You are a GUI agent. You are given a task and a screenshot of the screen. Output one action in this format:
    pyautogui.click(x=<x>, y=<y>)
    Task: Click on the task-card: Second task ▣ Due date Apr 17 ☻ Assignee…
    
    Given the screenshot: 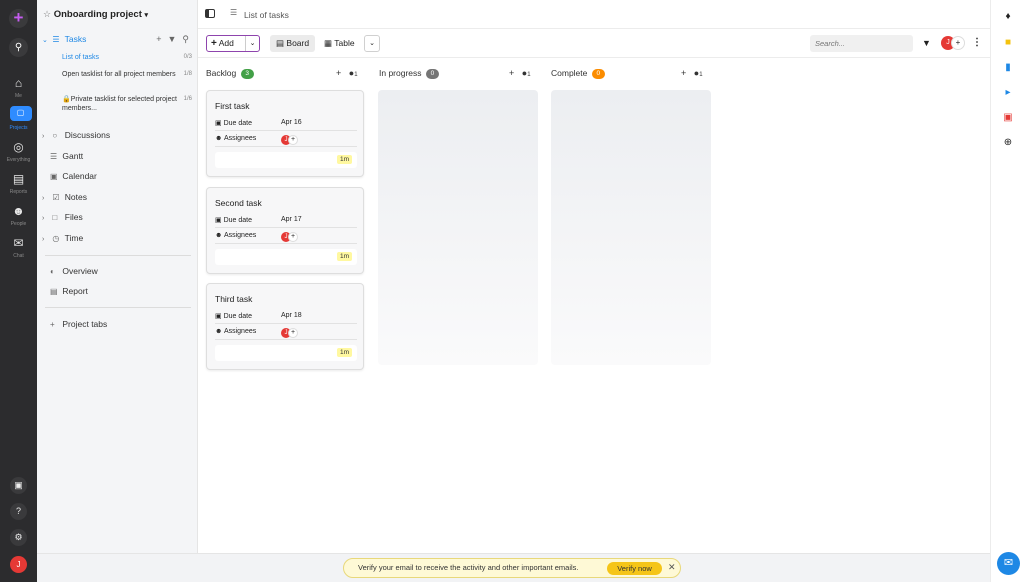 What is the action you would take?
    pyautogui.click(x=285, y=230)
    